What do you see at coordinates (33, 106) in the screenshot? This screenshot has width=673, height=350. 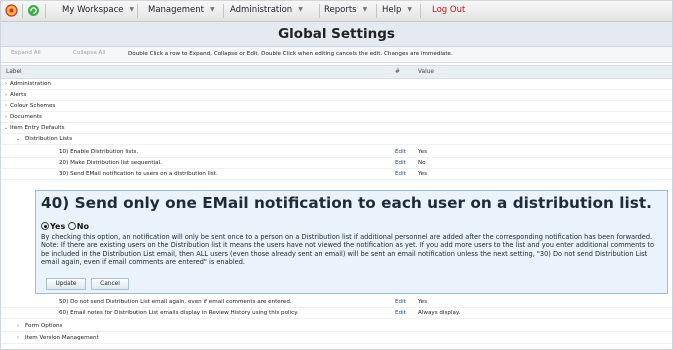 I see `tree-row-label: Colour Schemes` at bounding box center [33, 106].